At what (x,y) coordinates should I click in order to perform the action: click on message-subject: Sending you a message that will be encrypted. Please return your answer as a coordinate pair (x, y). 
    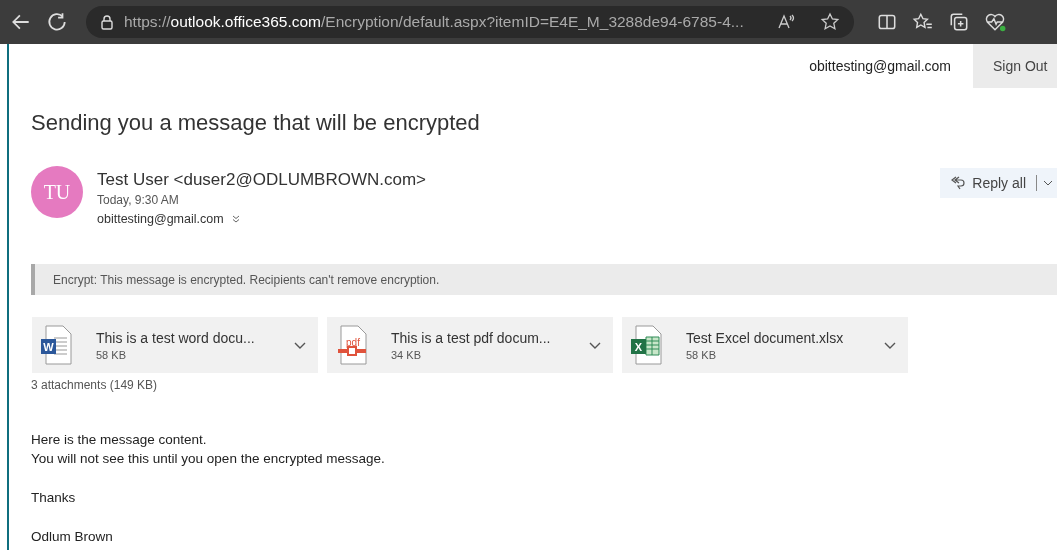
    Looking at the image, I should click on (256, 123).